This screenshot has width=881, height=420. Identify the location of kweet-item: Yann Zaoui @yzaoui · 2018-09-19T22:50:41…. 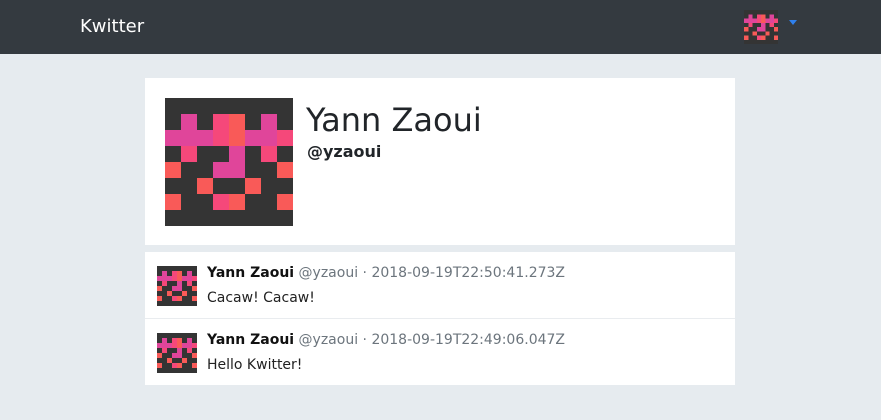
(440, 285).